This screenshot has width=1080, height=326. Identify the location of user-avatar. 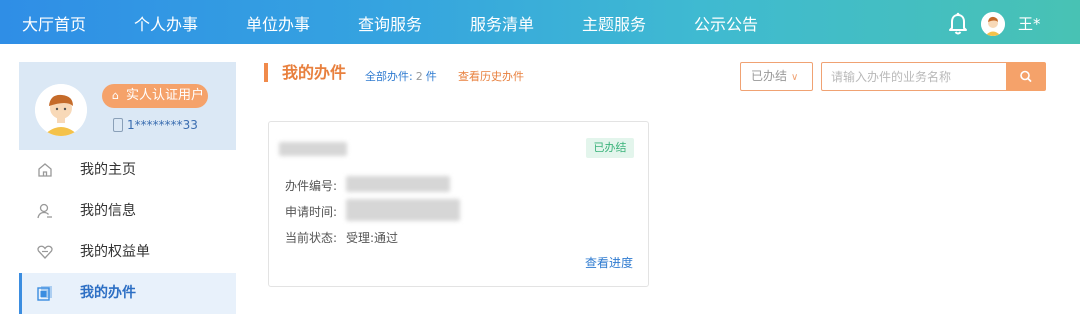
(993, 24).